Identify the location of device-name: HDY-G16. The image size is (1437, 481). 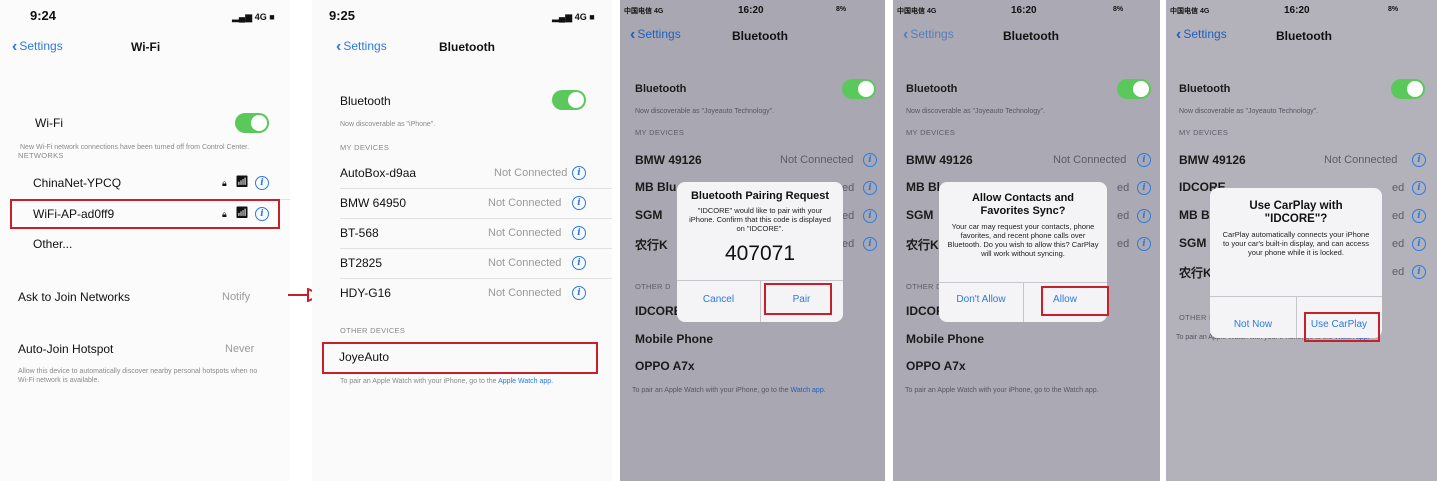
(365, 293).